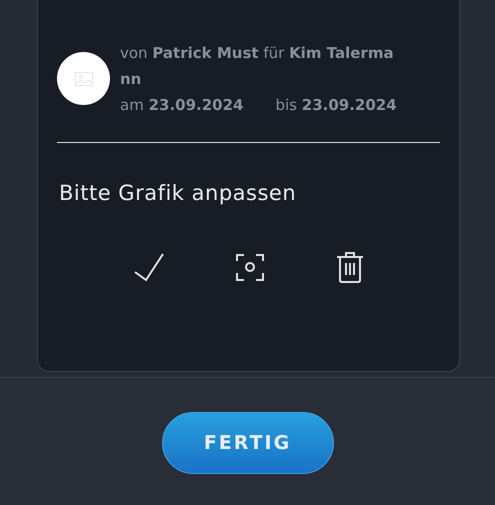 This screenshot has width=495, height=505. What do you see at coordinates (182, 105) in the screenshot?
I see `date-text: am 23.09.2024` at bounding box center [182, 105].